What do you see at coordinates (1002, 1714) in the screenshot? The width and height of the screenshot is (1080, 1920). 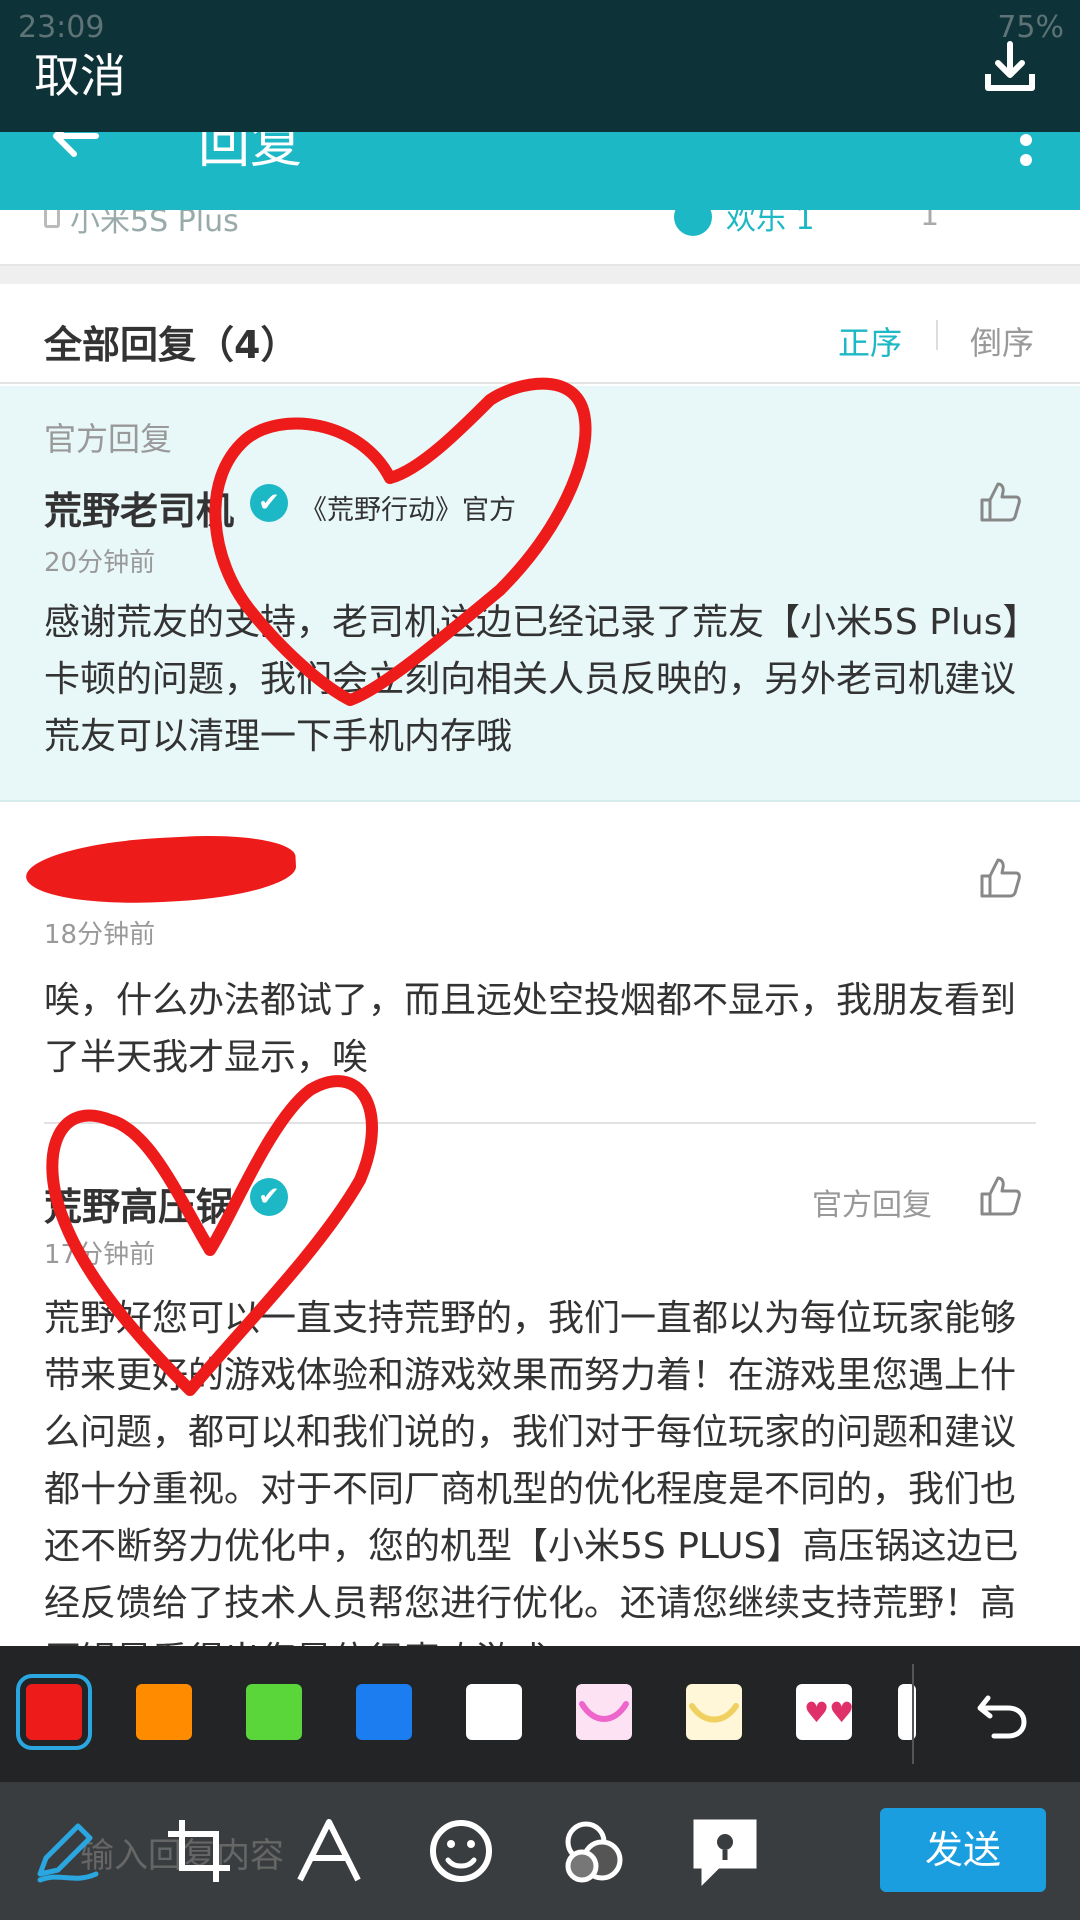 I see `undo-icon` at bounding box center [1002, 1714].